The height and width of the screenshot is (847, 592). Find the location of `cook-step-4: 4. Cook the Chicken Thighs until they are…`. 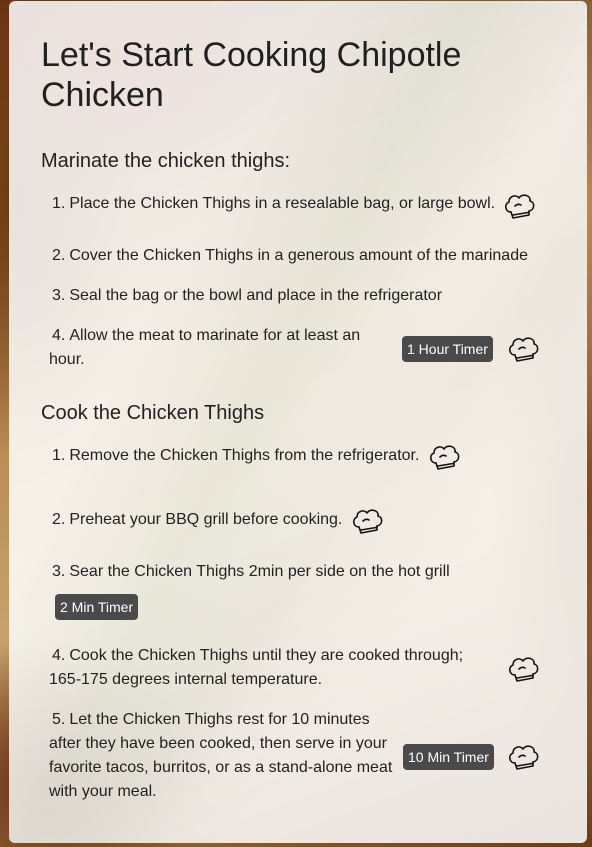

cook-step-4: 4. Cook the Chicken Thighs until they are… is located at coordinates (266, 668).